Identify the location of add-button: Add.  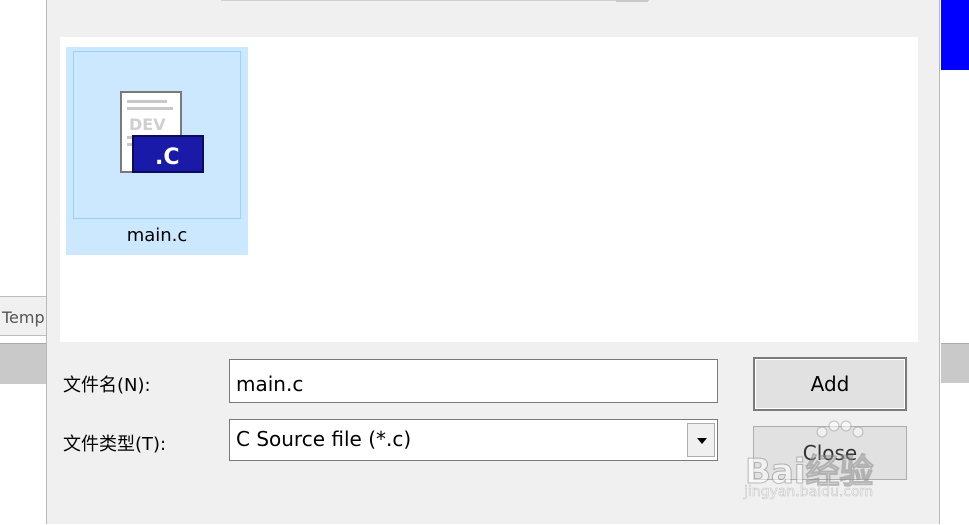
(830, 384).